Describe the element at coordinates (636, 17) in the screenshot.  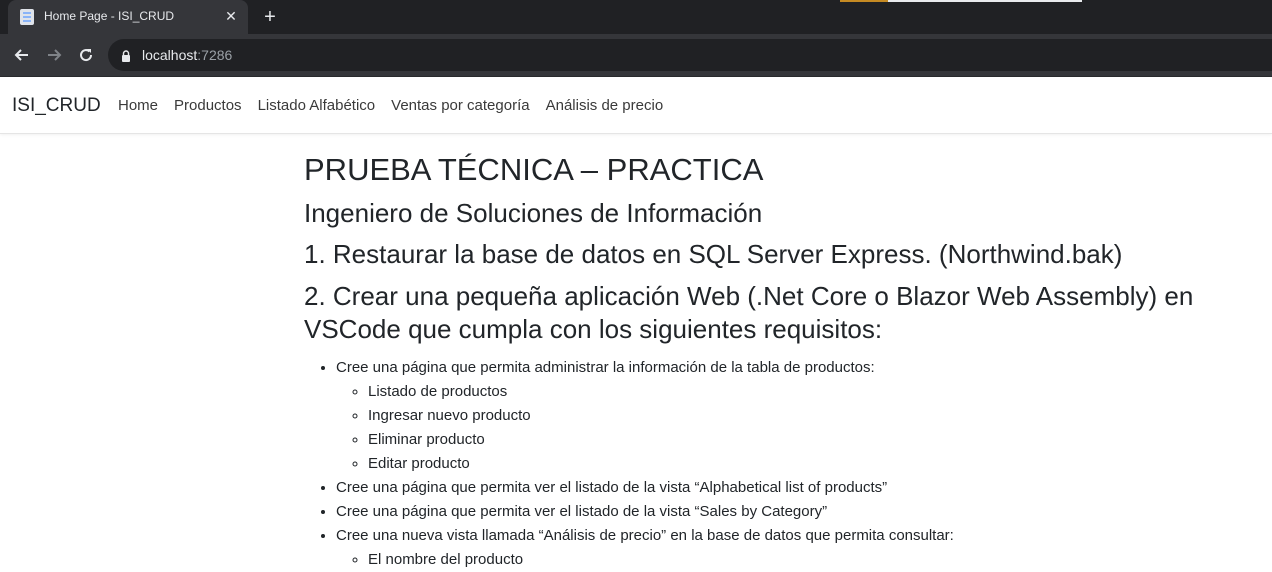
I see `browser-tab-strip: Home Page - ISI_CRUD ✕ +` at that location.